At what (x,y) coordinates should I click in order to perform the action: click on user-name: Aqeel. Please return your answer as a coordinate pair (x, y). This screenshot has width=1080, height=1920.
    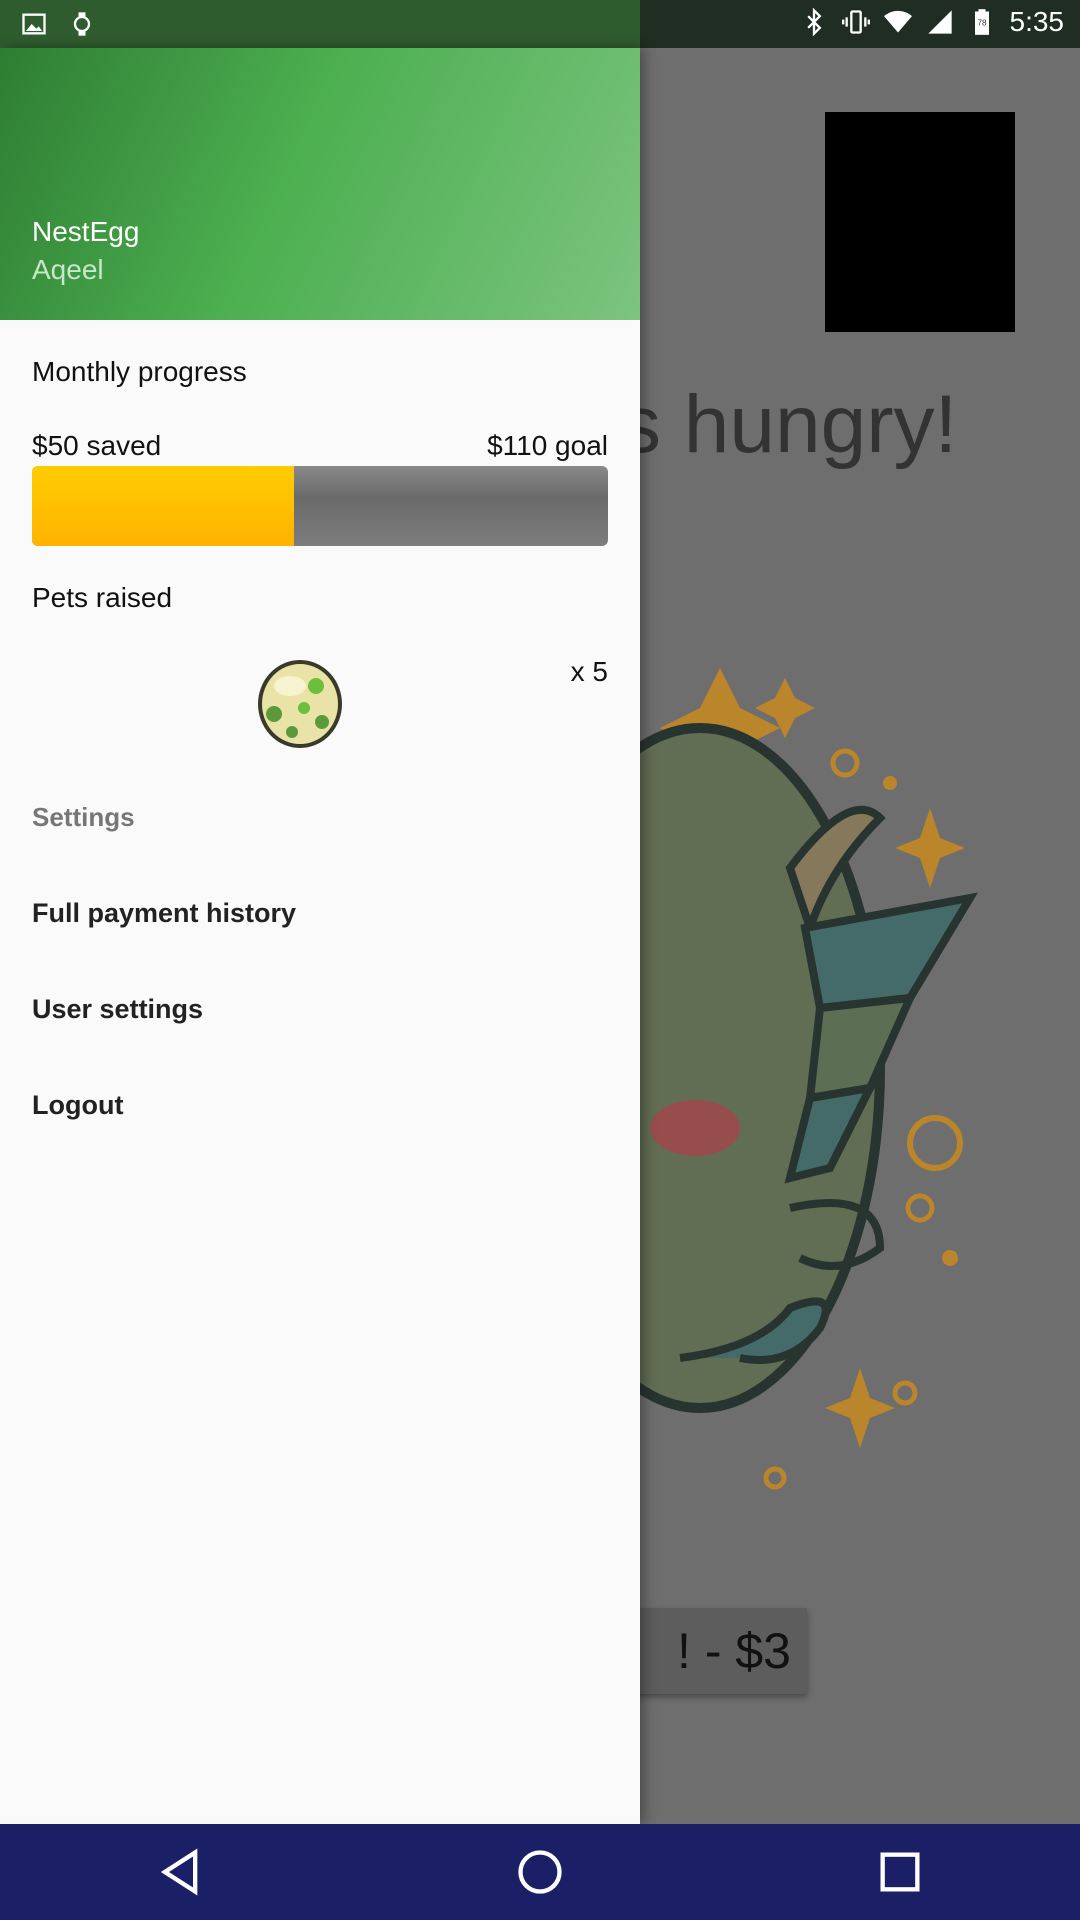
    Looking at the image, I should click on (68, 269).